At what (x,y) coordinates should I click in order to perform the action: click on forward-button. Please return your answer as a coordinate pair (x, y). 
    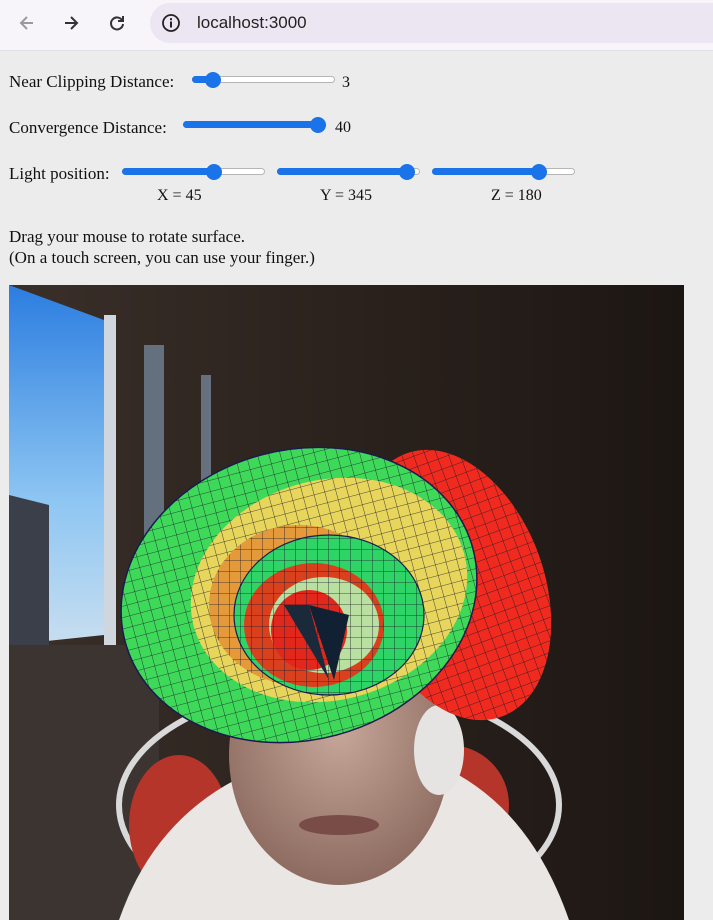
    Looking at the image, I should click on (71, 23).